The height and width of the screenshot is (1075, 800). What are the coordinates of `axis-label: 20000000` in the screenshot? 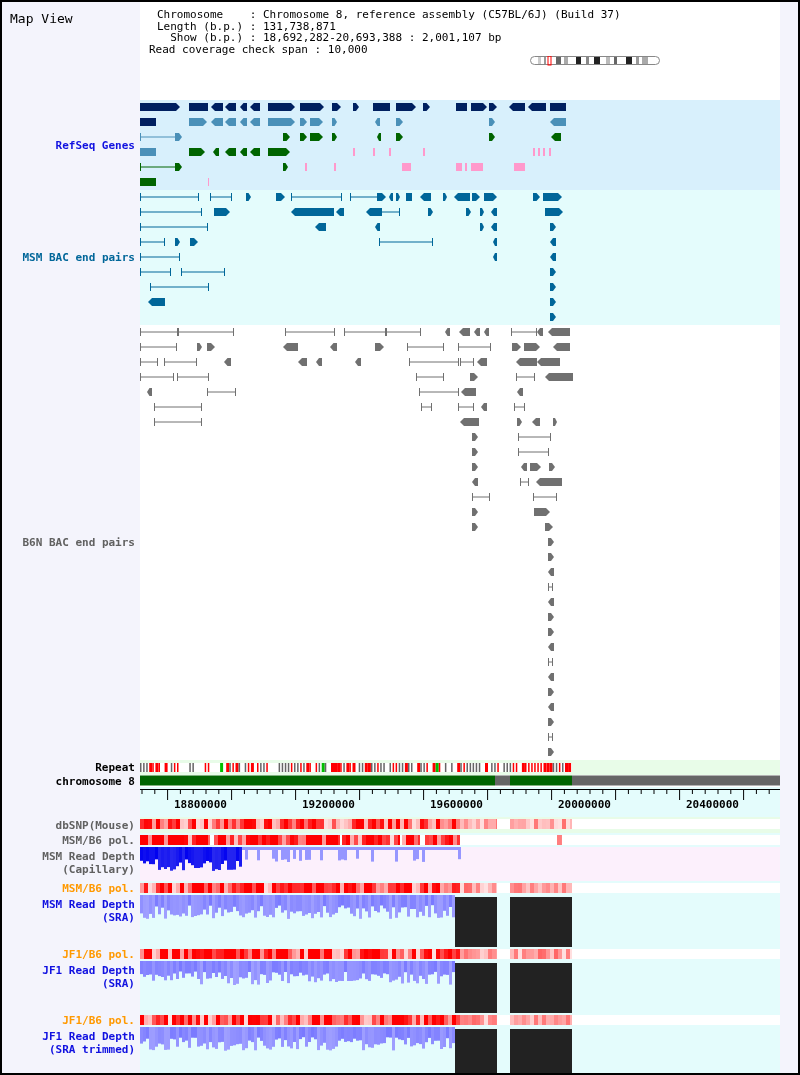 It's located at (584, 804).